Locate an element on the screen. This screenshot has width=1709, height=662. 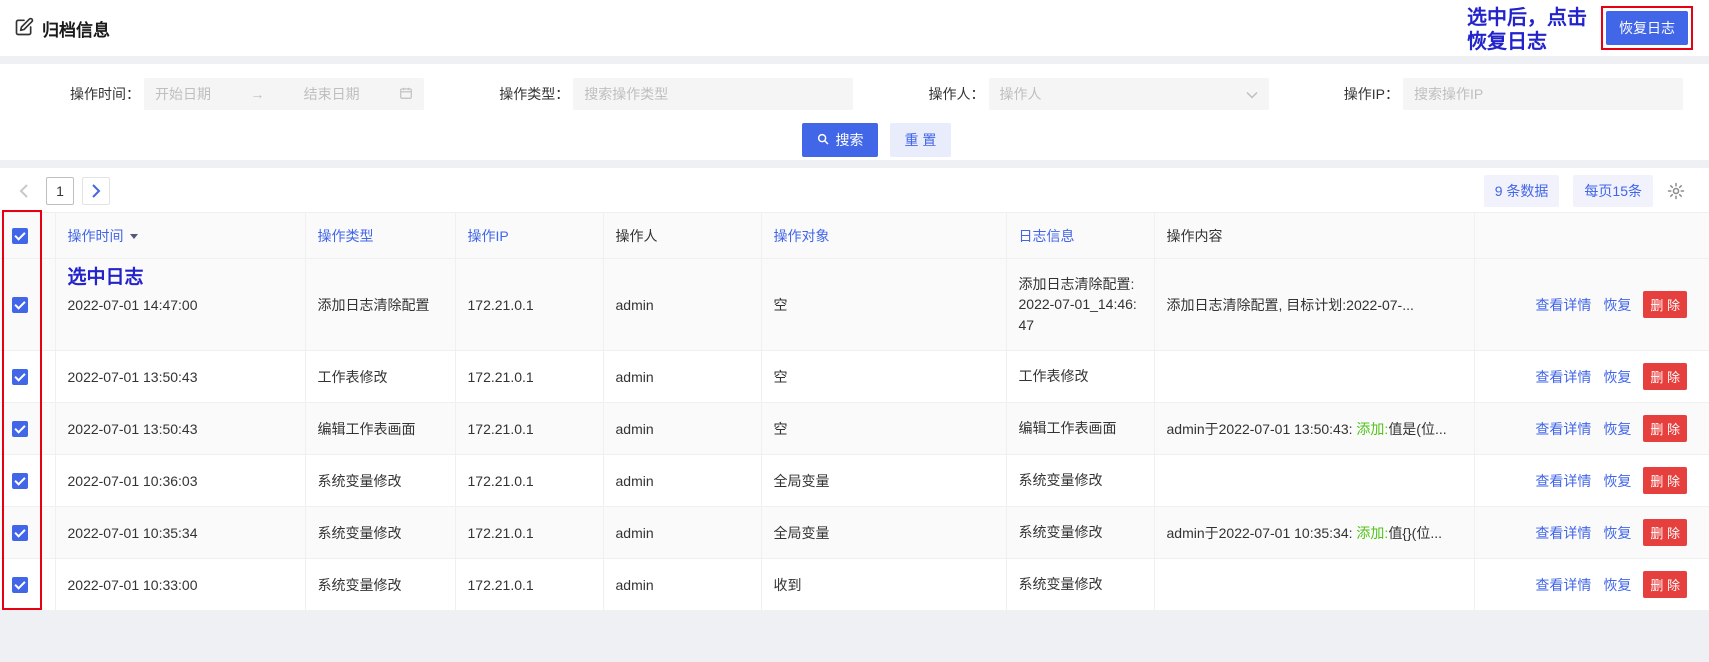
filter-ip-label: 操作IP： is located at coordinates (1371, 94).